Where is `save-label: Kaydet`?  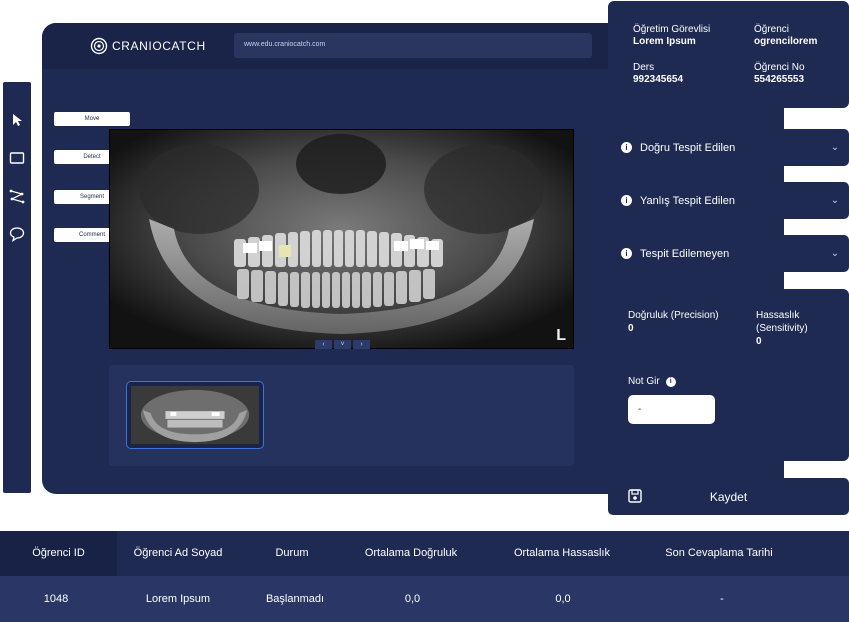 save-label: Kaydet is located at coordinates (728, 497).